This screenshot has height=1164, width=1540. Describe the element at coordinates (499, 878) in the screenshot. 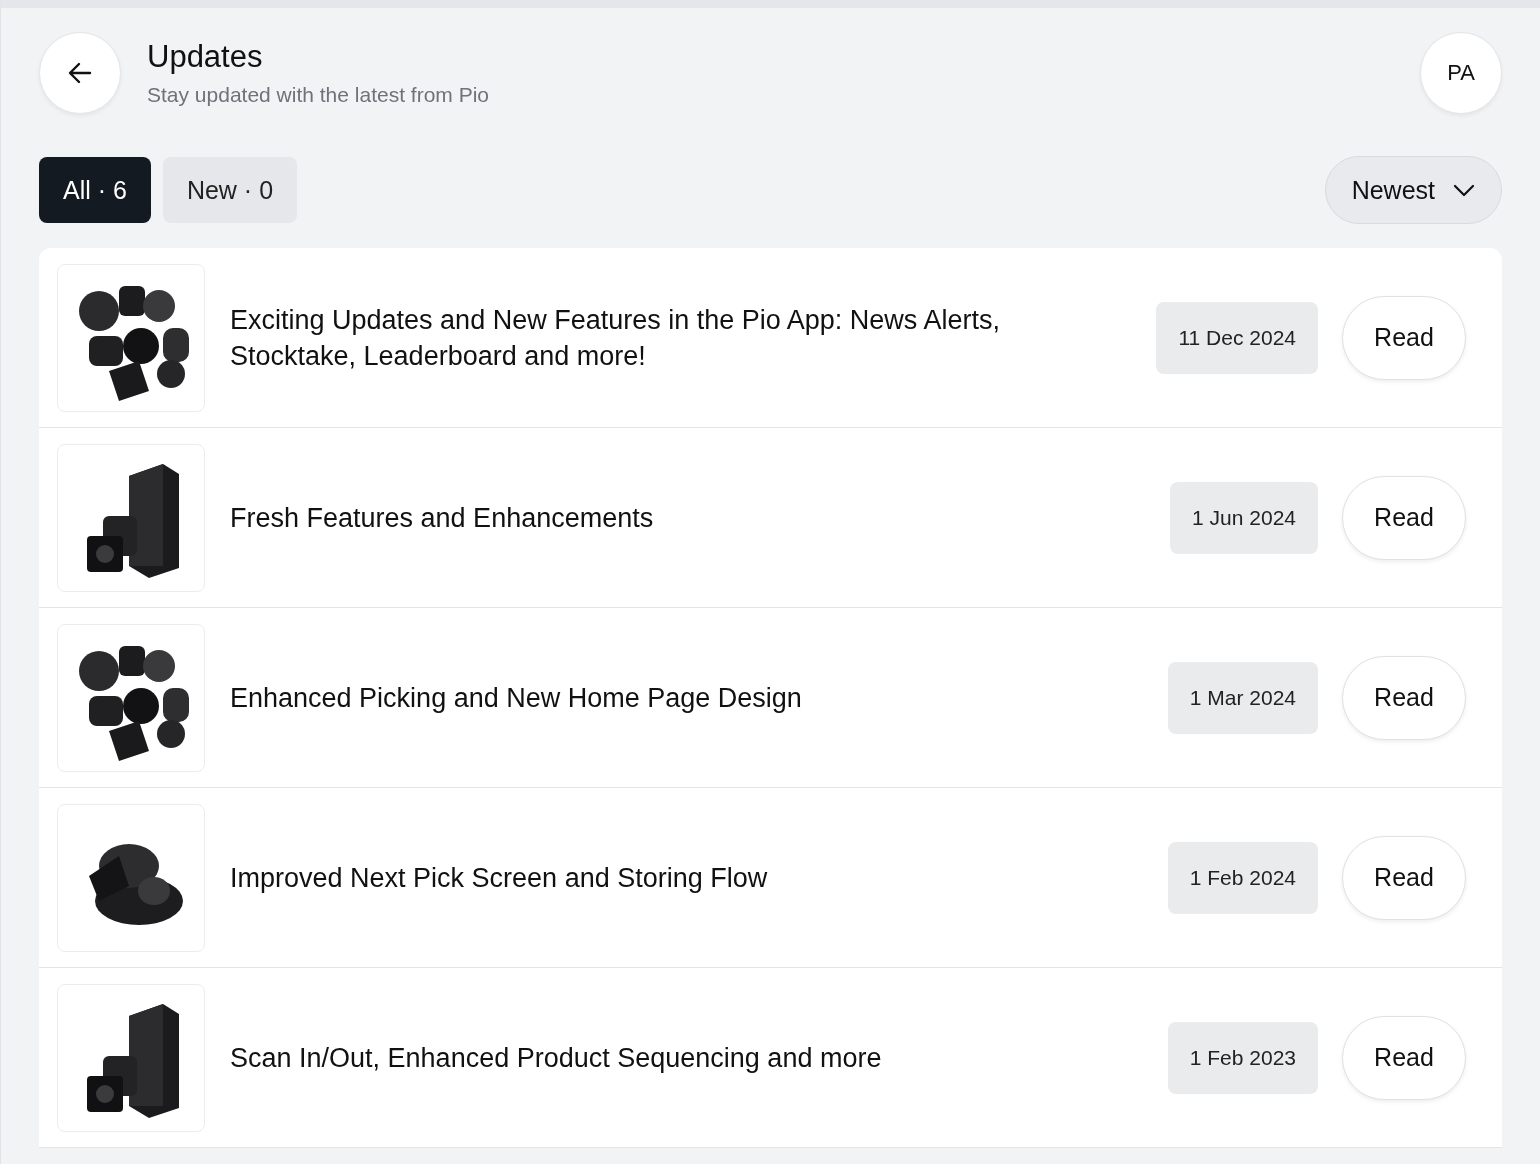

I see `update-title: Improved Next Pick Screen and Storing Flow` at that location.